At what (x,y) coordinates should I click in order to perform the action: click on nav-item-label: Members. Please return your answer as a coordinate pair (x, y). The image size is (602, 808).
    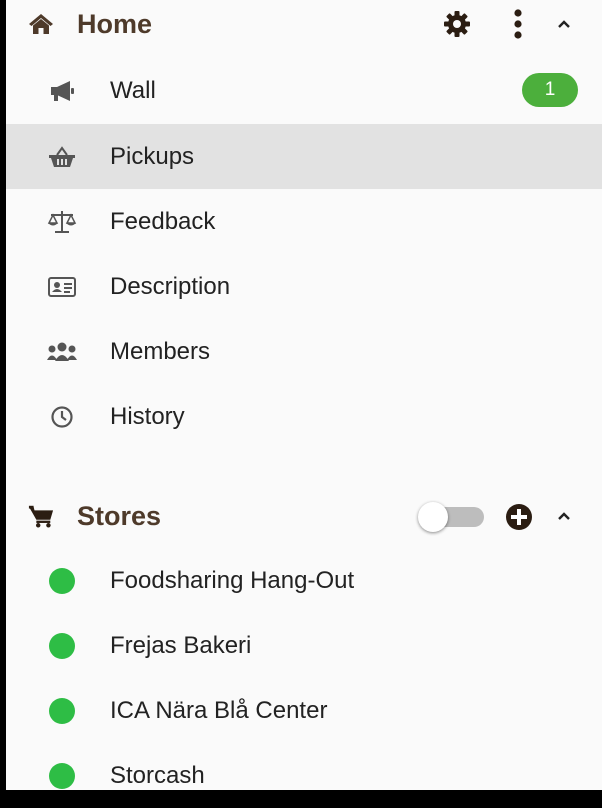
    Looking at the image, I should click on (160, 351).